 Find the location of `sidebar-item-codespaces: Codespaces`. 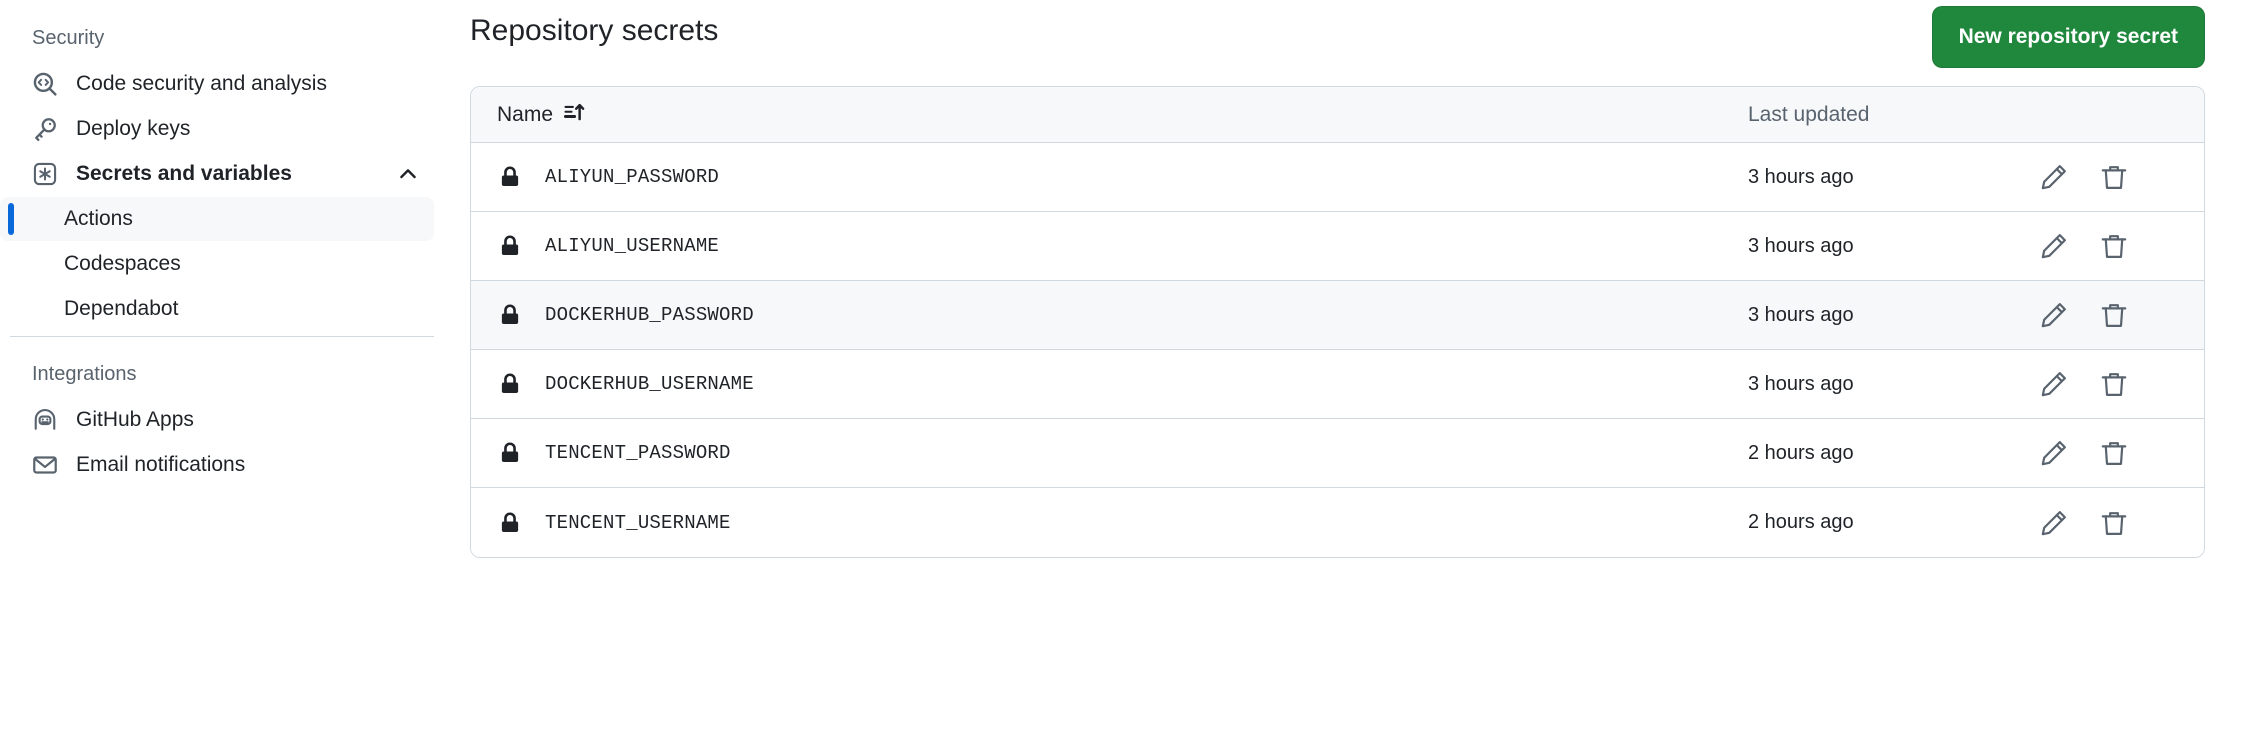

sidebar-item-codespaces: Codespaces is located at coordinates (217, 264).